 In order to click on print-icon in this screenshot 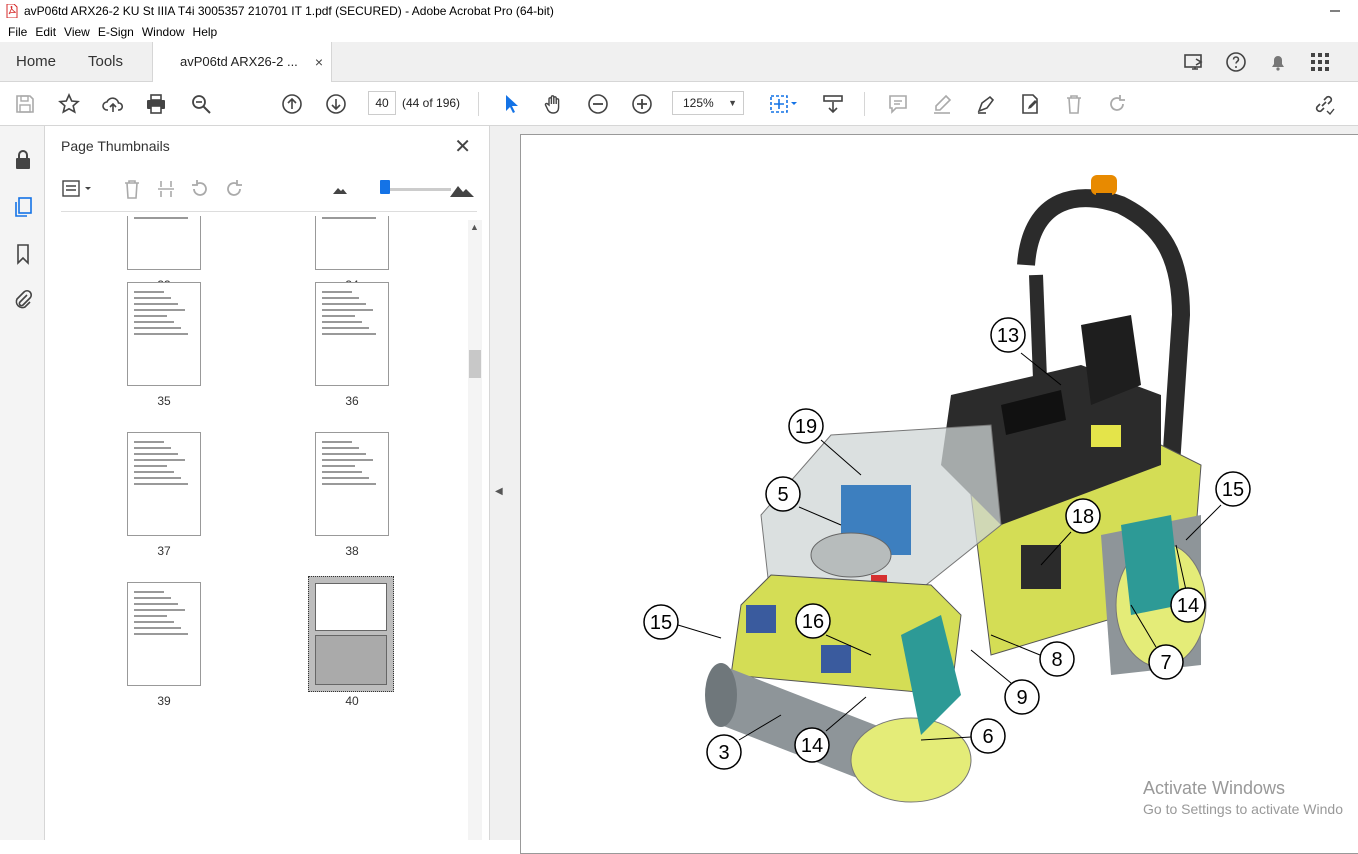, I will do `click(156, 104)`.